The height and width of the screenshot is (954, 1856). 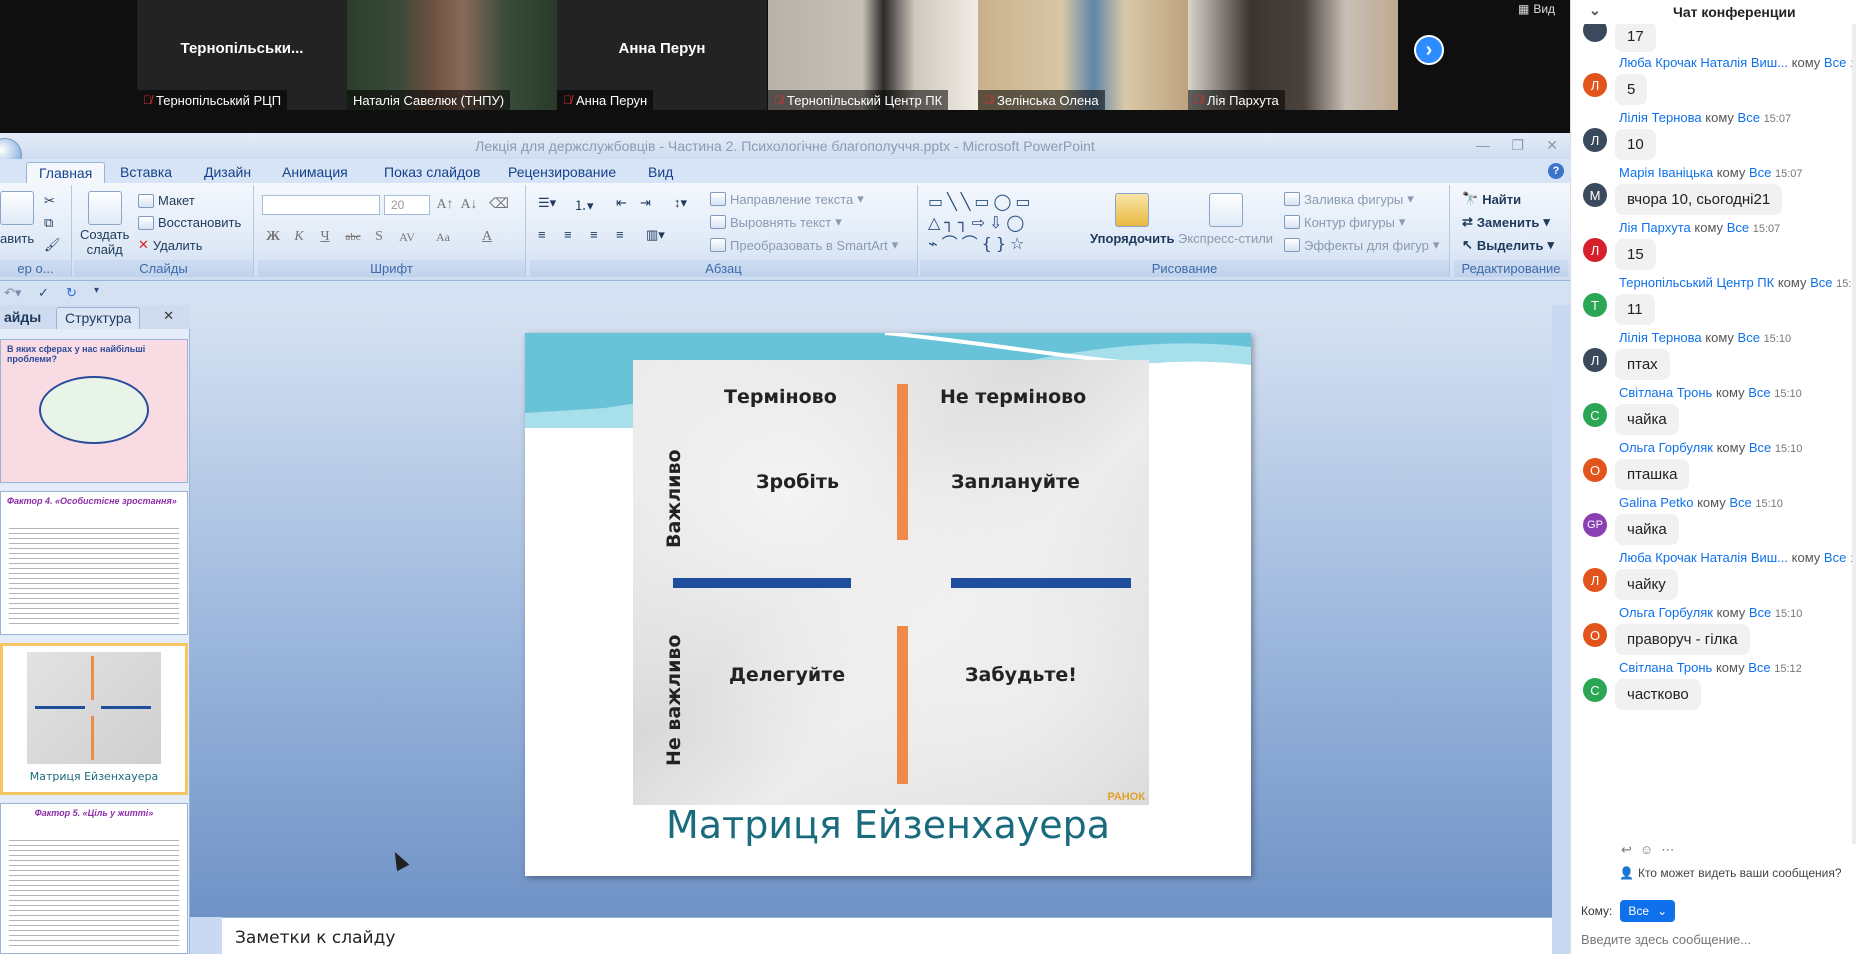 I want to click on justify-icon: ≡, so click(x=620, y=234).